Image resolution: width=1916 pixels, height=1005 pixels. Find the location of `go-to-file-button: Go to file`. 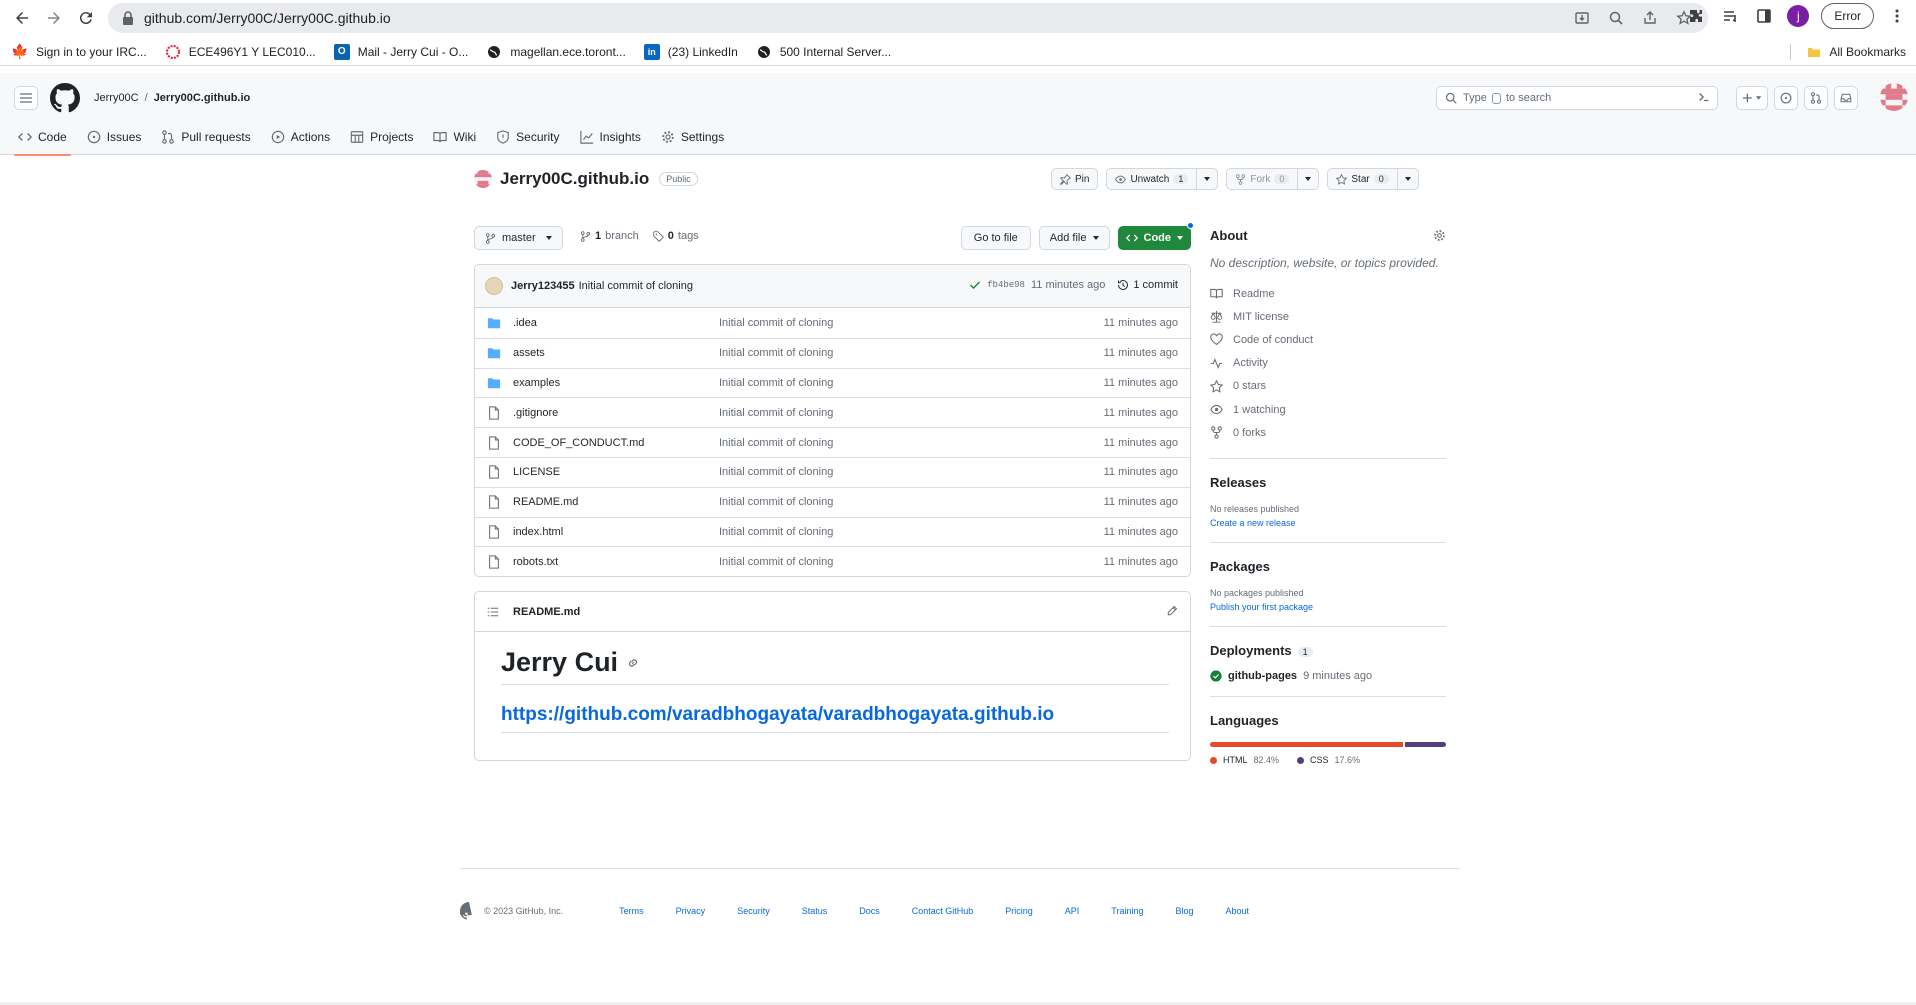

go-to-file-button: Go to file is located at coordinates (995, 238).